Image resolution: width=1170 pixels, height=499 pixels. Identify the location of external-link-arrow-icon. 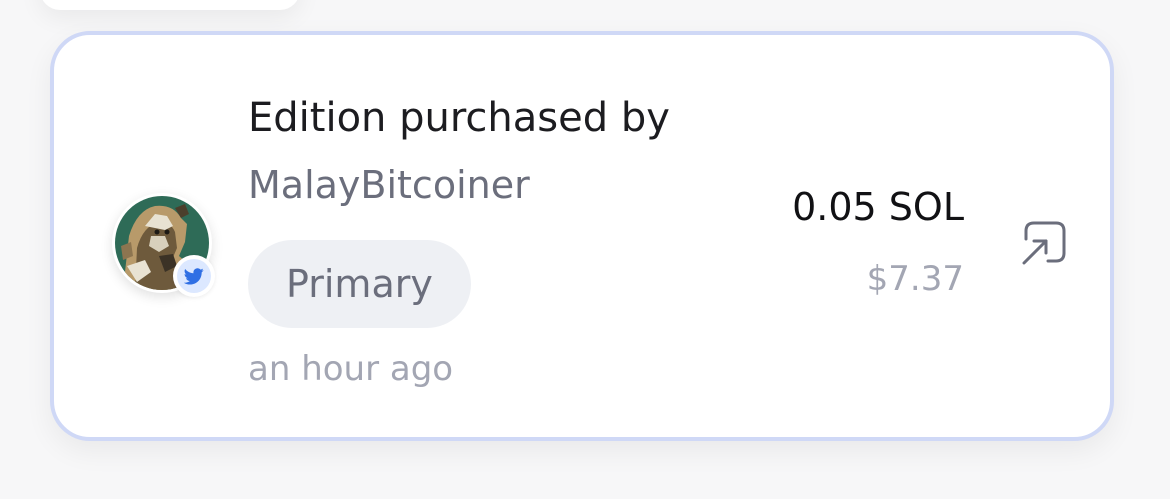
(1044, 243).